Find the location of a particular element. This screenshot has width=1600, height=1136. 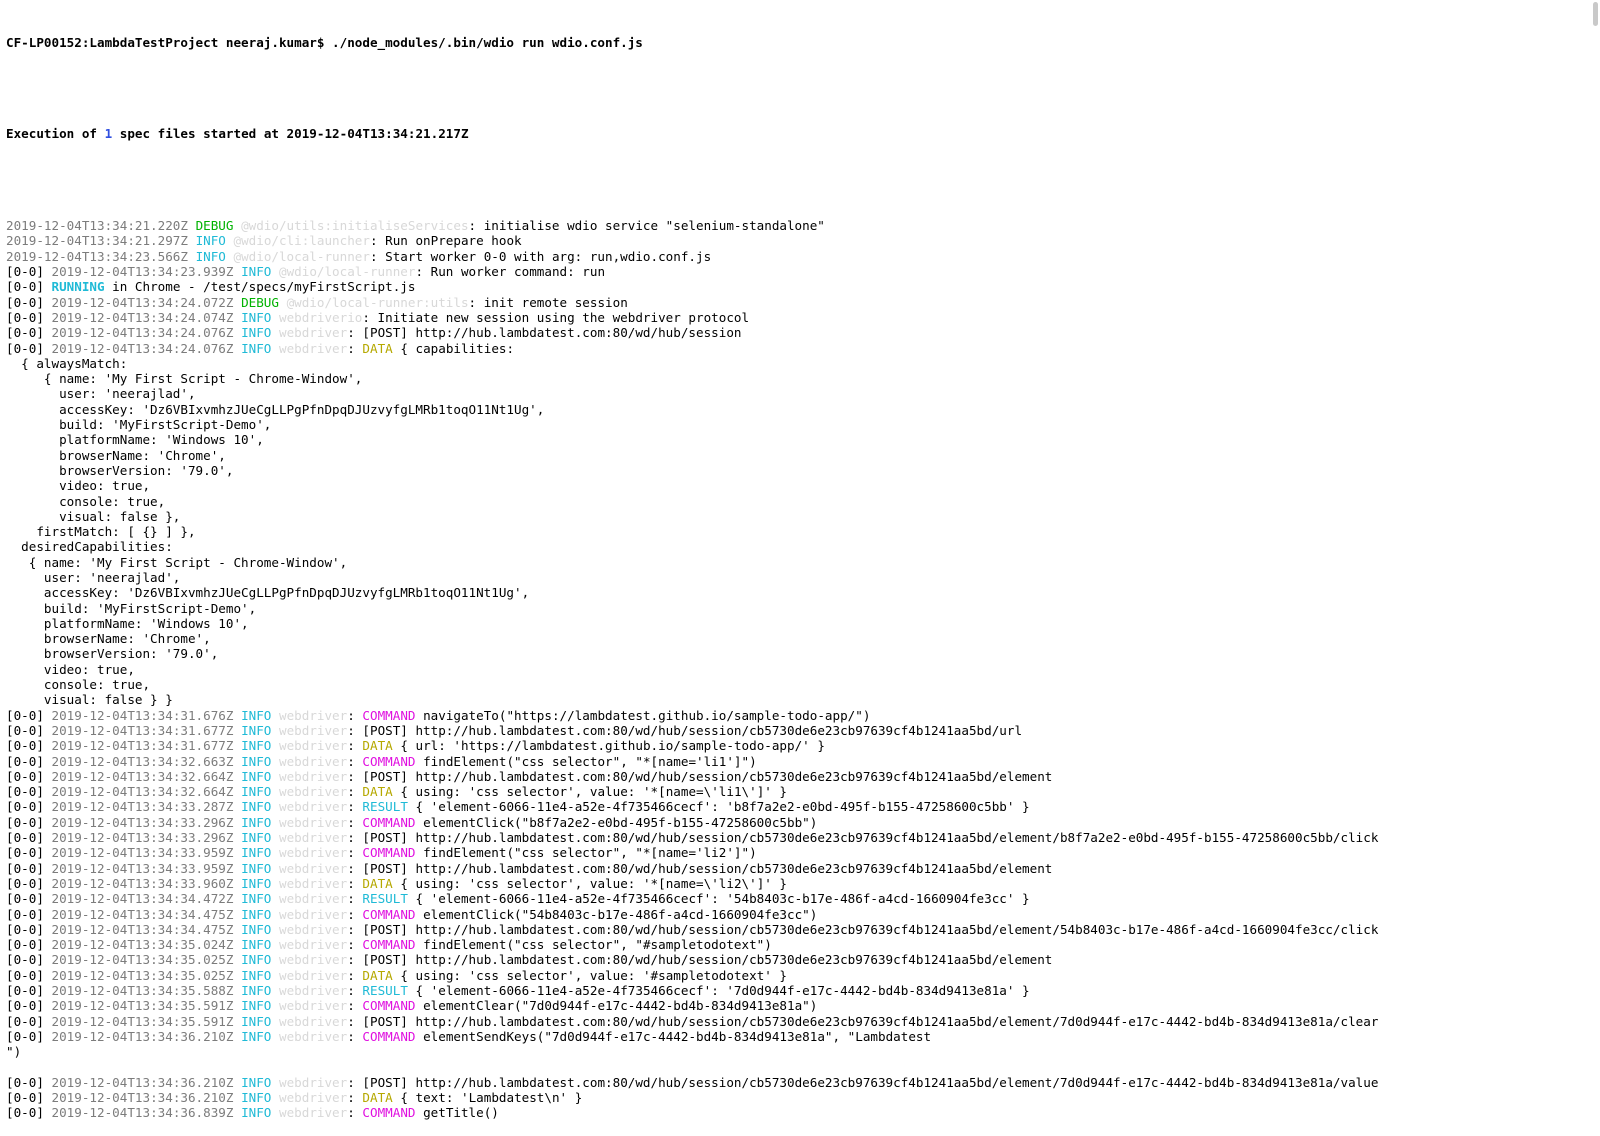

log-continuation-line: console: true, is located at coordinates (803, 501).